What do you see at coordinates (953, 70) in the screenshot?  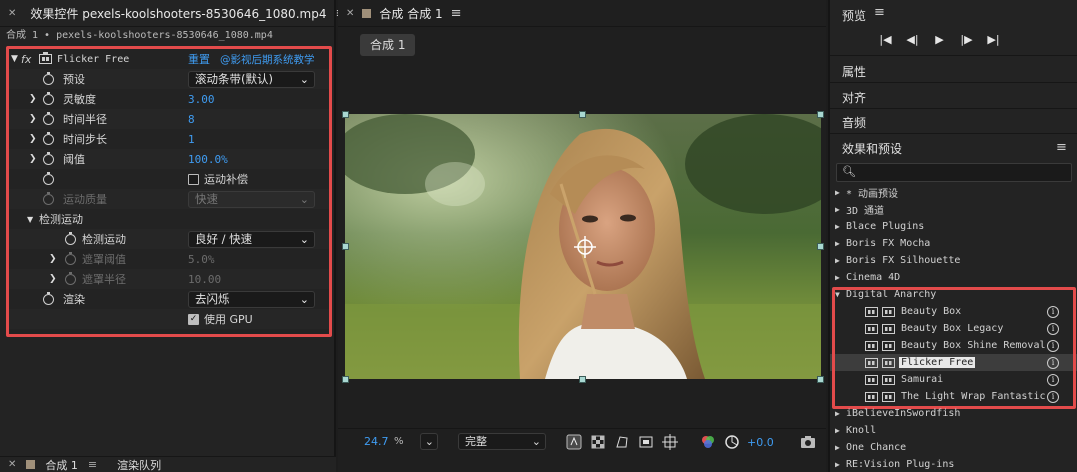 I see `properties-section: 属性` at bounding box center [953, 70].